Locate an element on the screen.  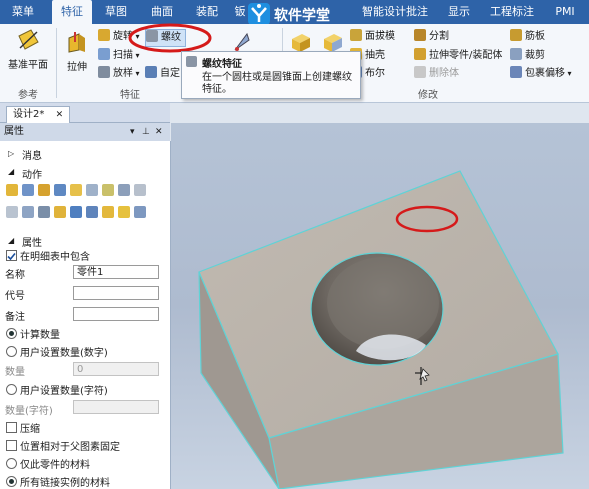
tab-display: 显示 is located at coordinates (459, 12).